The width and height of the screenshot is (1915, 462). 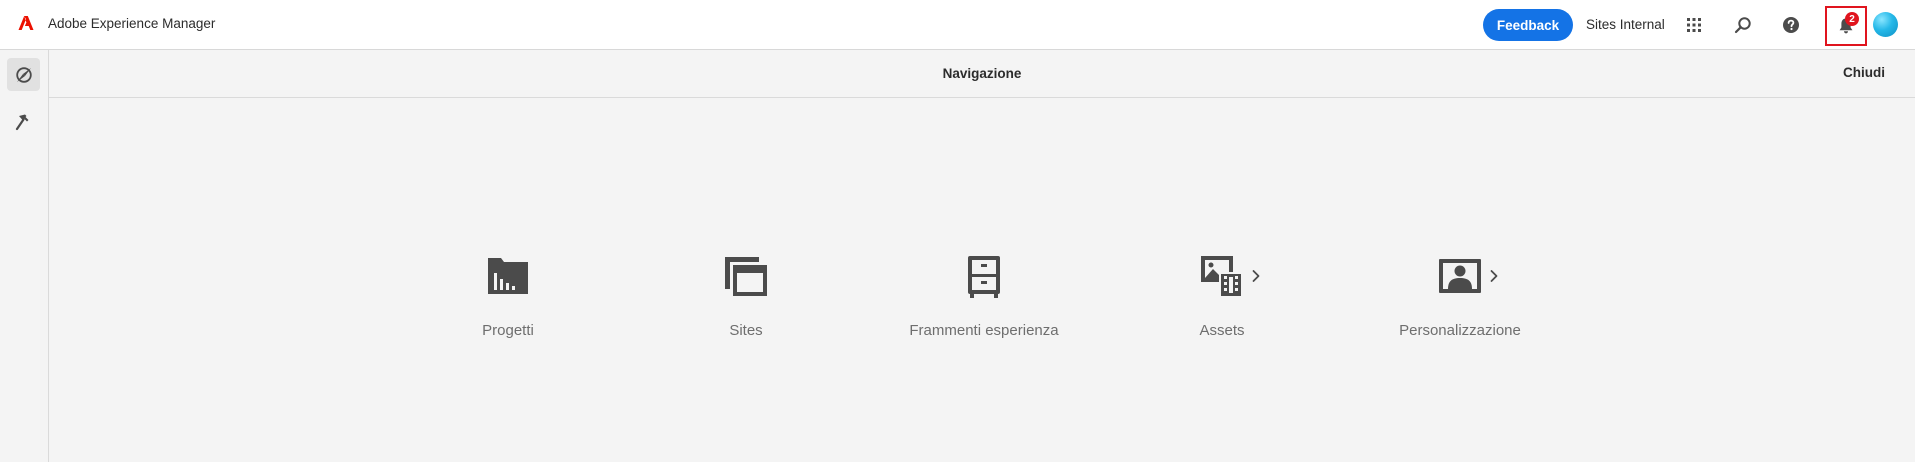 What do you see at coordinates (1222, 330) in the screenshot?
I see `tile-label: Assets` at bounding box center [1222, 330].